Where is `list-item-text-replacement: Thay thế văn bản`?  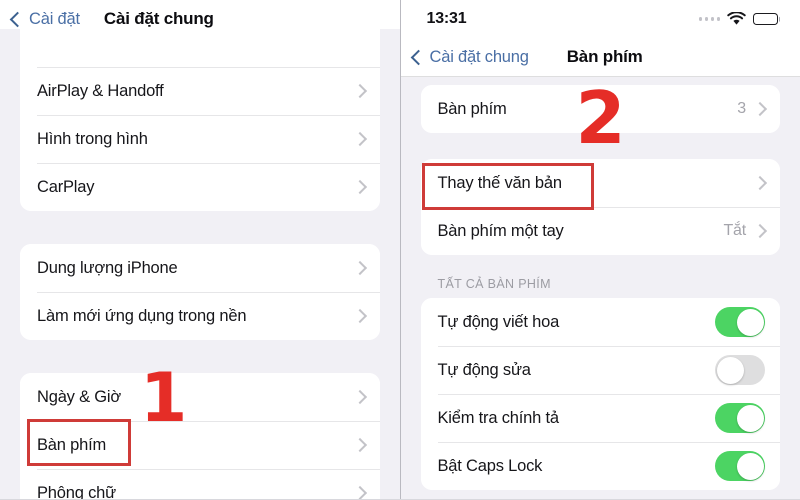 list-item-text-replacement: Thay thế văn bản is located at coordinates (600, 183).